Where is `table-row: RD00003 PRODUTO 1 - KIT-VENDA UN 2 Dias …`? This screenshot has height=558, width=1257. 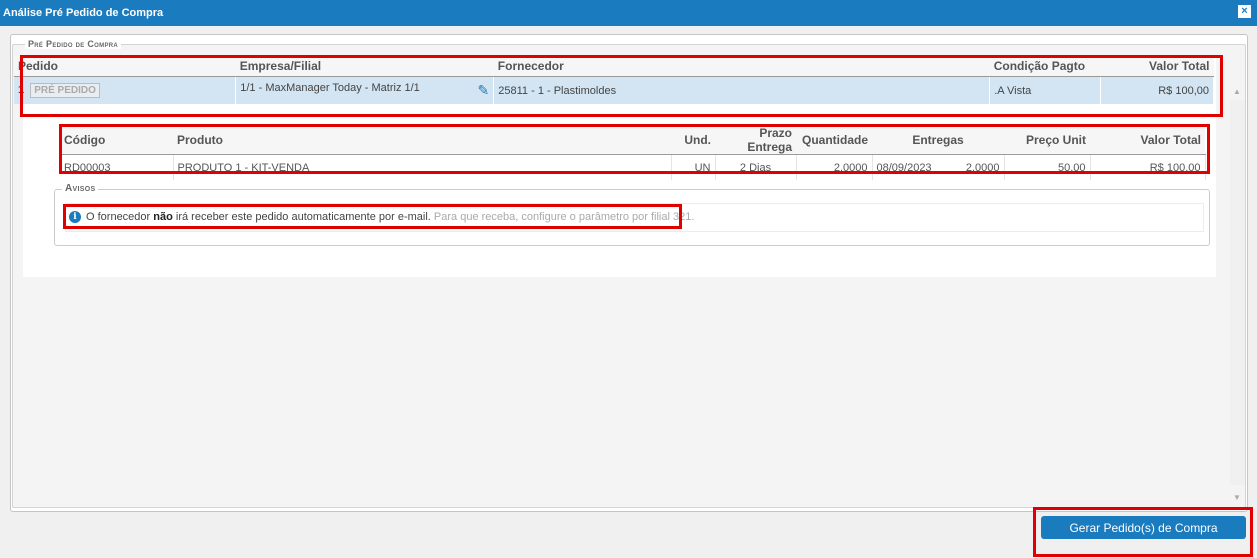
table-row: RD00003 PRODUTO 1 - KIT-VENDA UN 2 Dias … is located at coordinates (633, 167).